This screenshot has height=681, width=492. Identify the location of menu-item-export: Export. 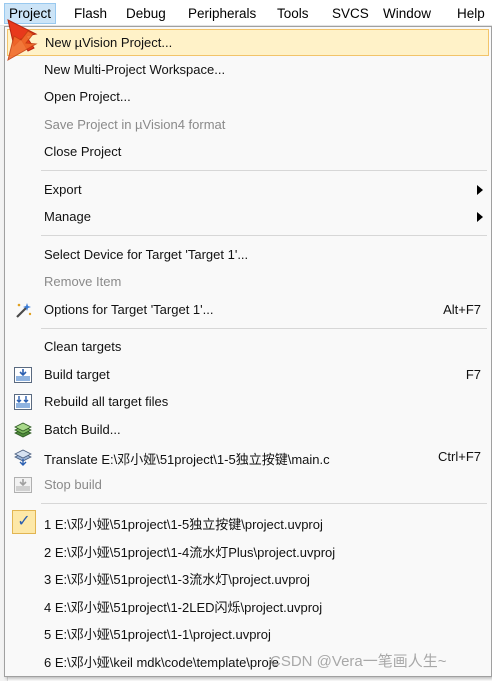
(248, 190).